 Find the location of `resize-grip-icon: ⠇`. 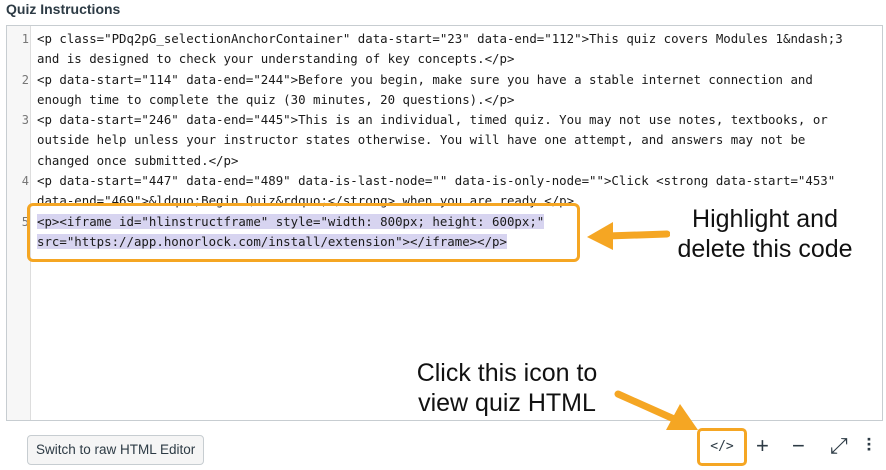

resize-grip-icon: ⠇ is located at coordinates (871, 446).